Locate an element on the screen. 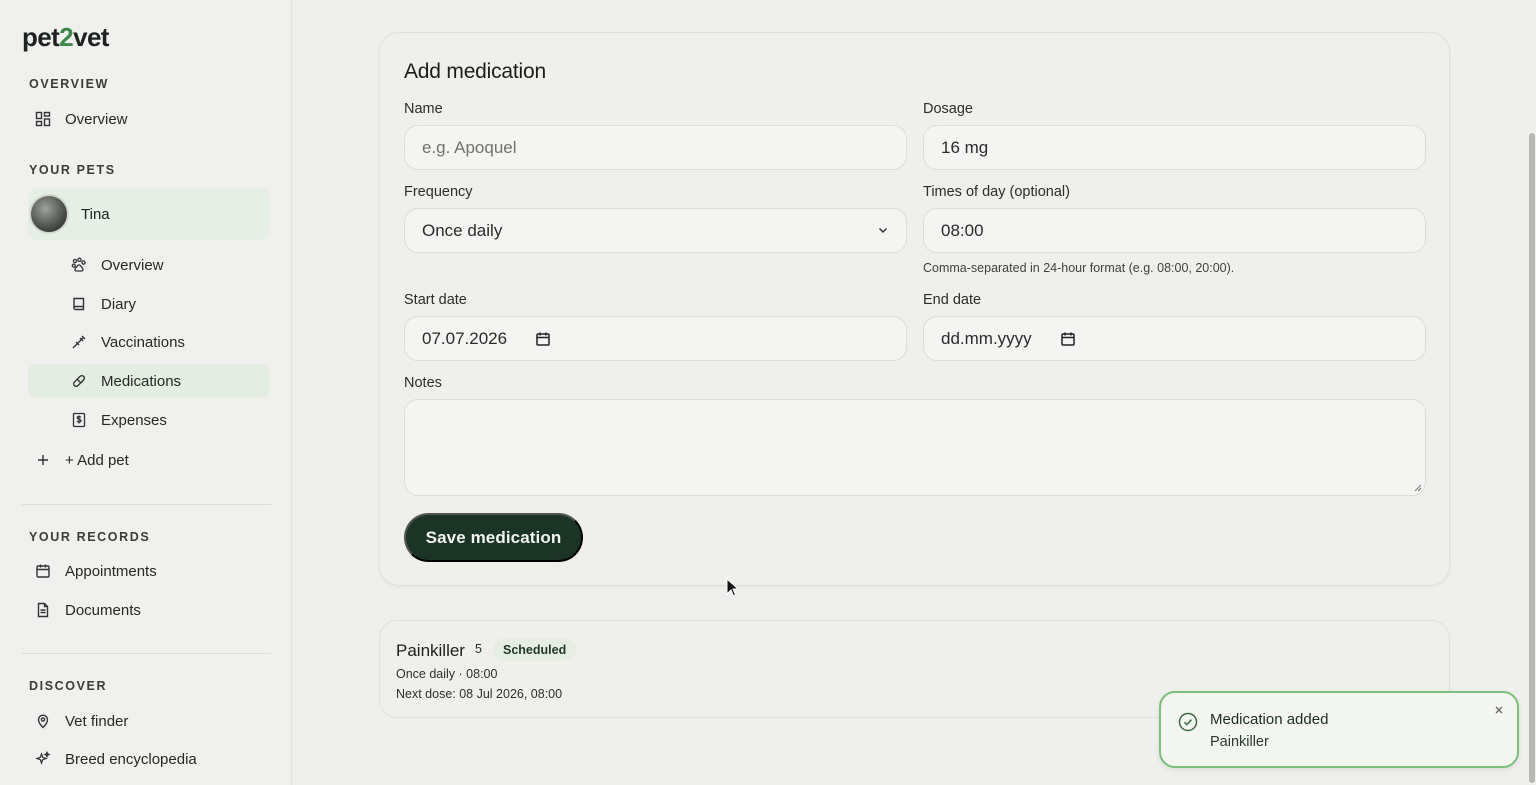 Image resolution: width=1536 pixels, height=785 pixels. dashboard-grid-icon is located at coordinates (43, 119).